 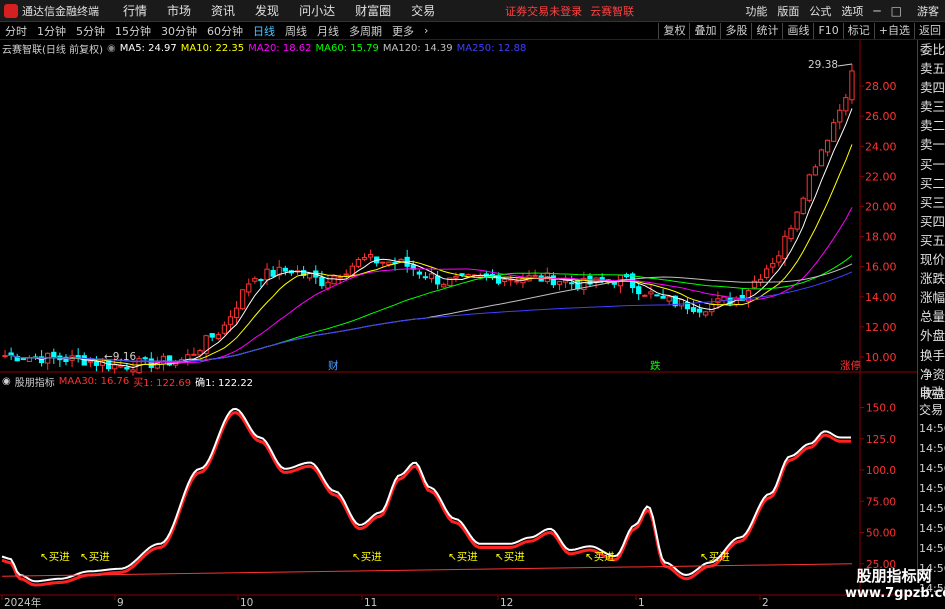 I want to click on quote-field-14: 总量, so click(x=931, y=316).